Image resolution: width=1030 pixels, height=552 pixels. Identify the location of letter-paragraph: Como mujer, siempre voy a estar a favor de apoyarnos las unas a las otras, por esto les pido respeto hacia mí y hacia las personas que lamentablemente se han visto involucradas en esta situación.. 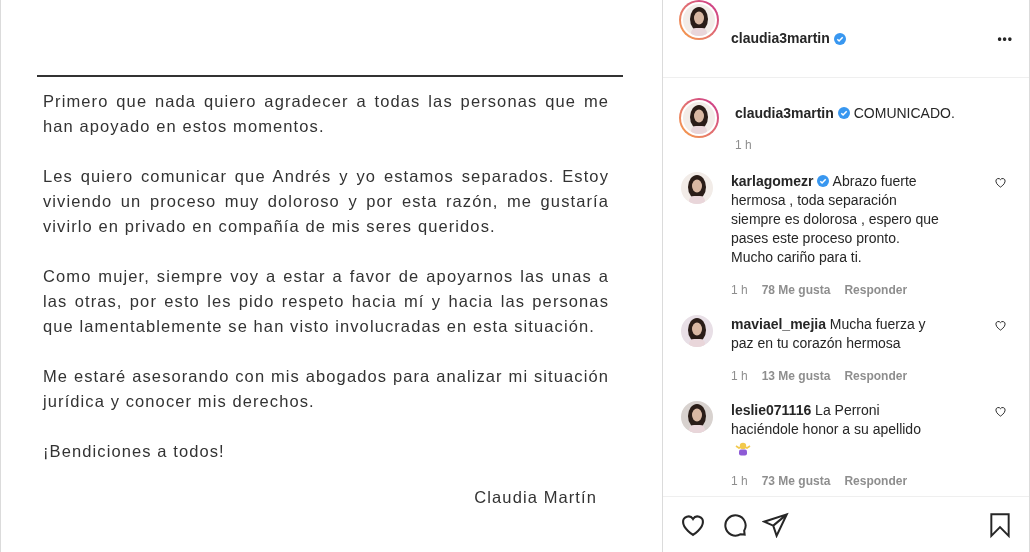
(326, 301).